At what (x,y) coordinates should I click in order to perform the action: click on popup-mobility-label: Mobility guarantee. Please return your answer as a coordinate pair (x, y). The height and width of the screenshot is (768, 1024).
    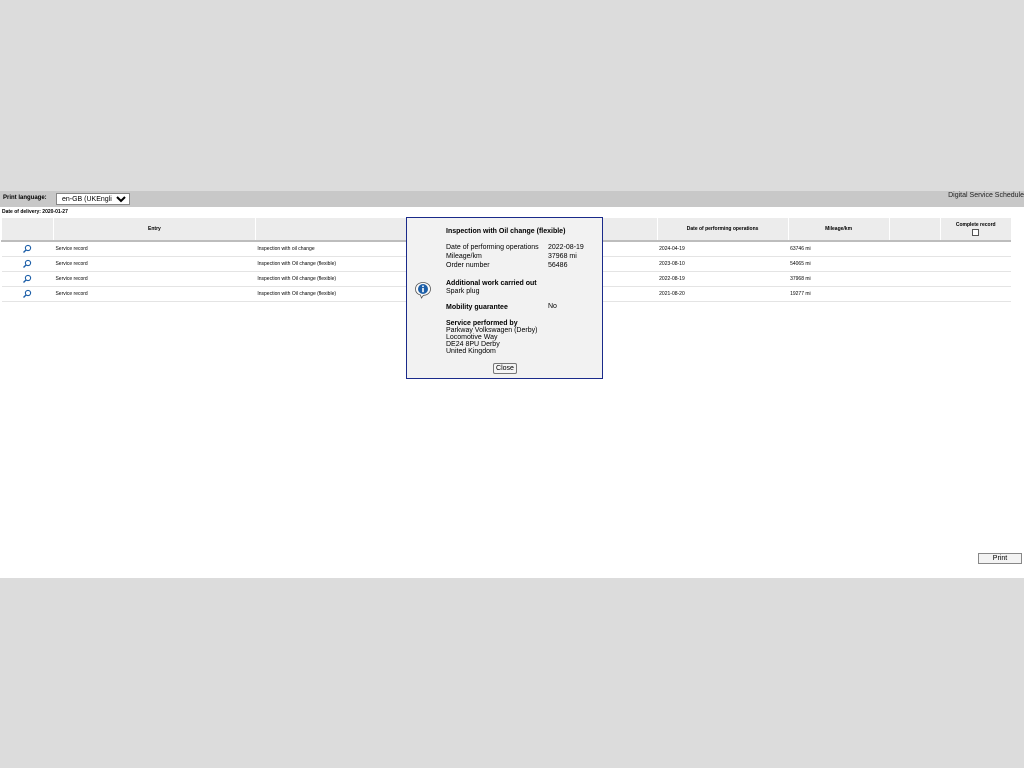
    Looking at the image, I should click on (477, 307).